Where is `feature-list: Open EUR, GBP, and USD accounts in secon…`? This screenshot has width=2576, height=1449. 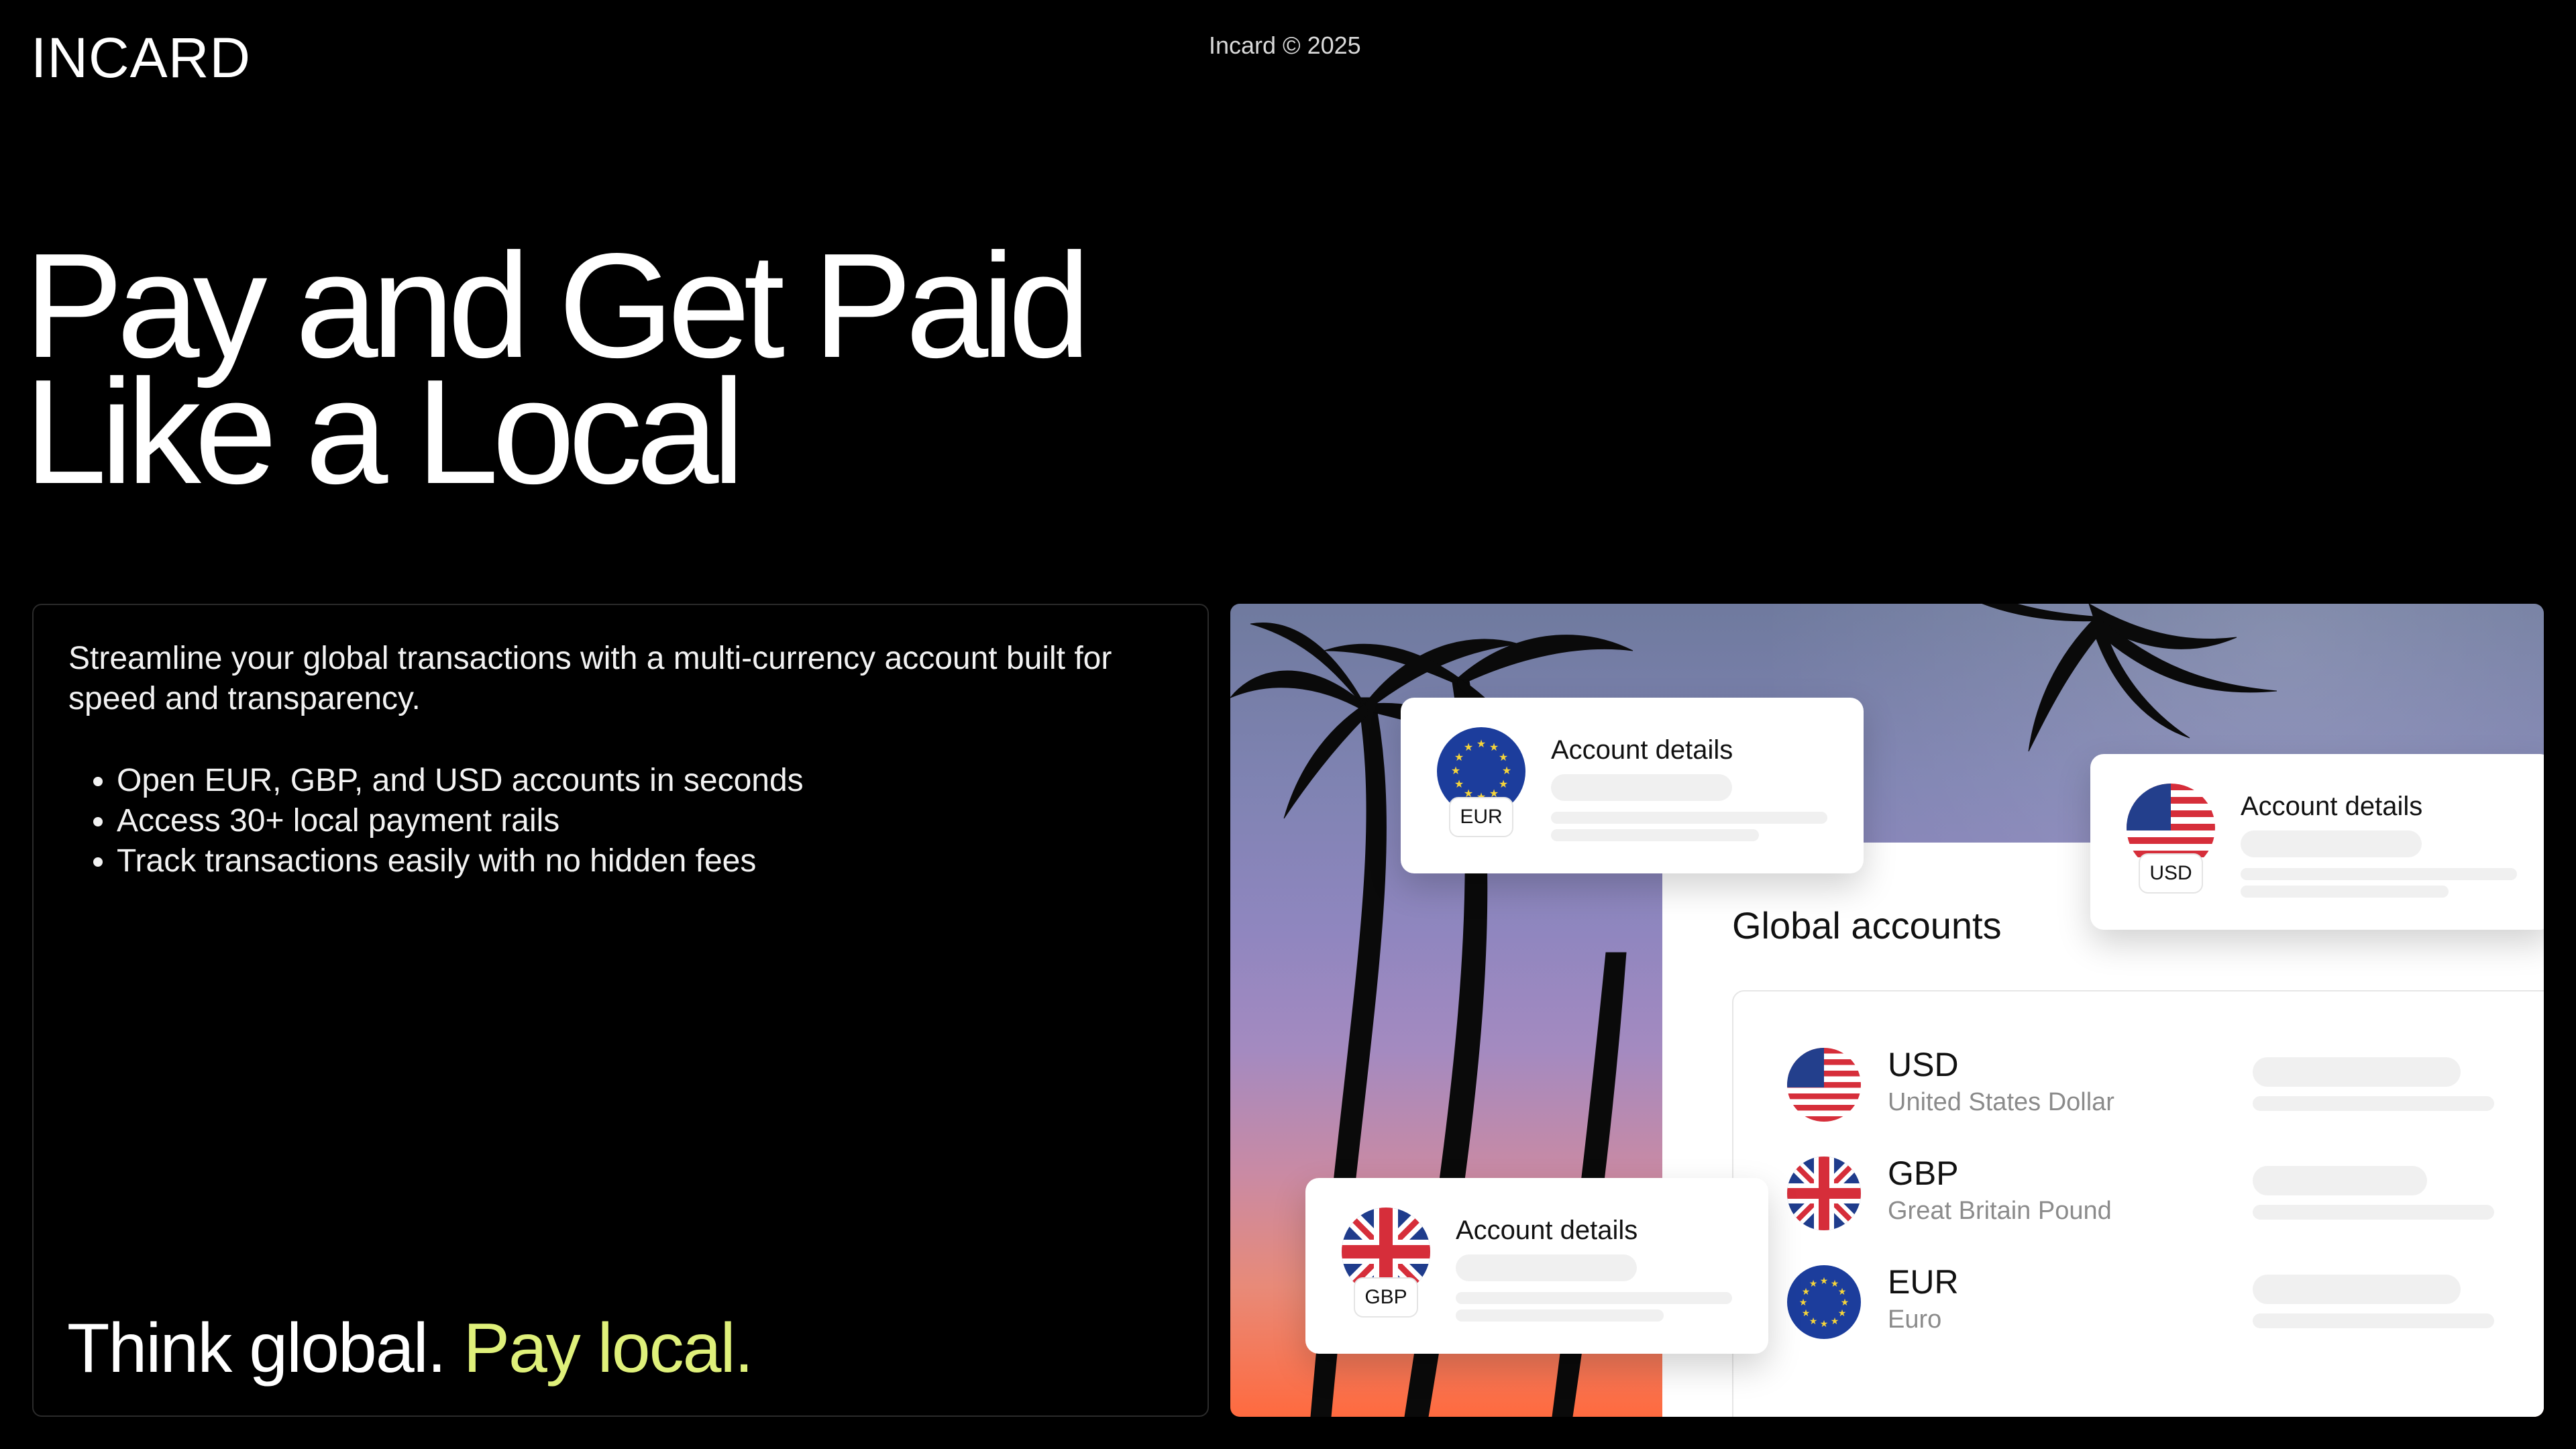
feature-list: Open EUR, GBP, and USD accounts in secon… is located at coordinates (436, 821).